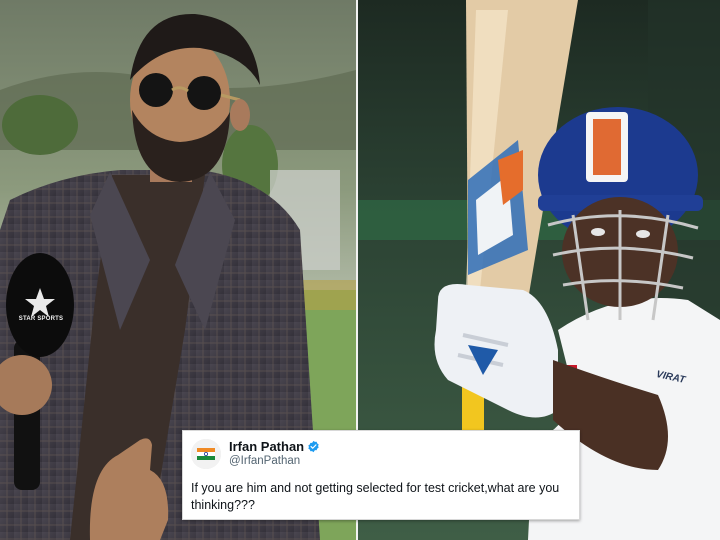 This screenshot has height=540, width=720. I want to click on verified-badge-icon, so click(313, 446).